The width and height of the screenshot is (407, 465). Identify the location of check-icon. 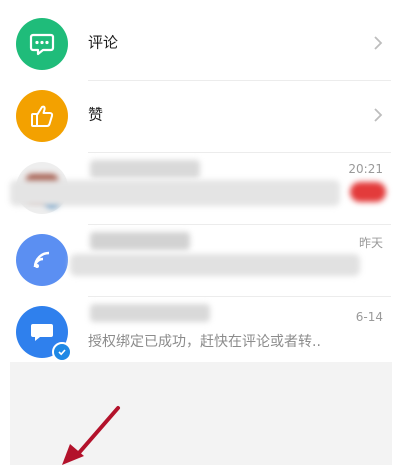
(62, 352).